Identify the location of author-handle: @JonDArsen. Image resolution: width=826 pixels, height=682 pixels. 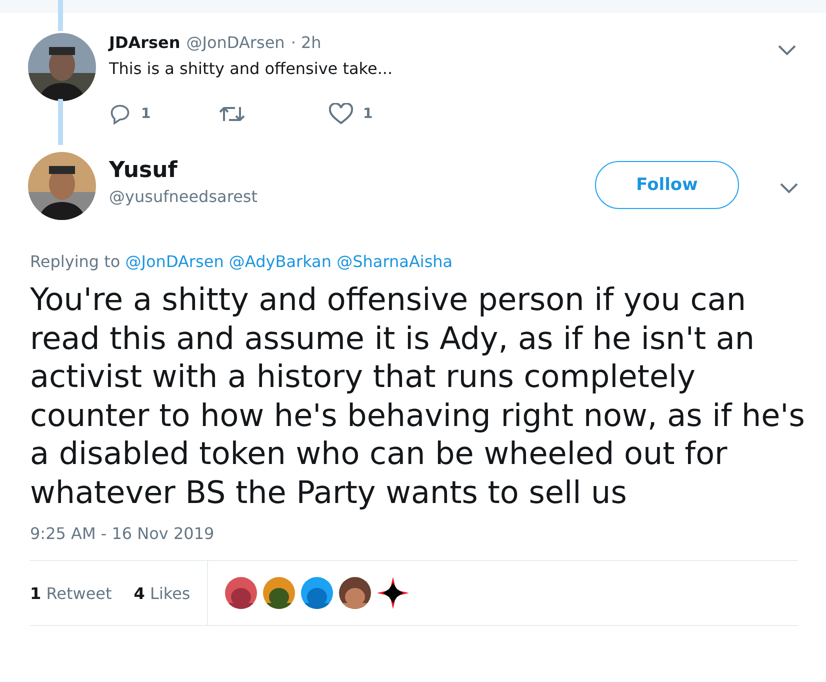
(235, 42).